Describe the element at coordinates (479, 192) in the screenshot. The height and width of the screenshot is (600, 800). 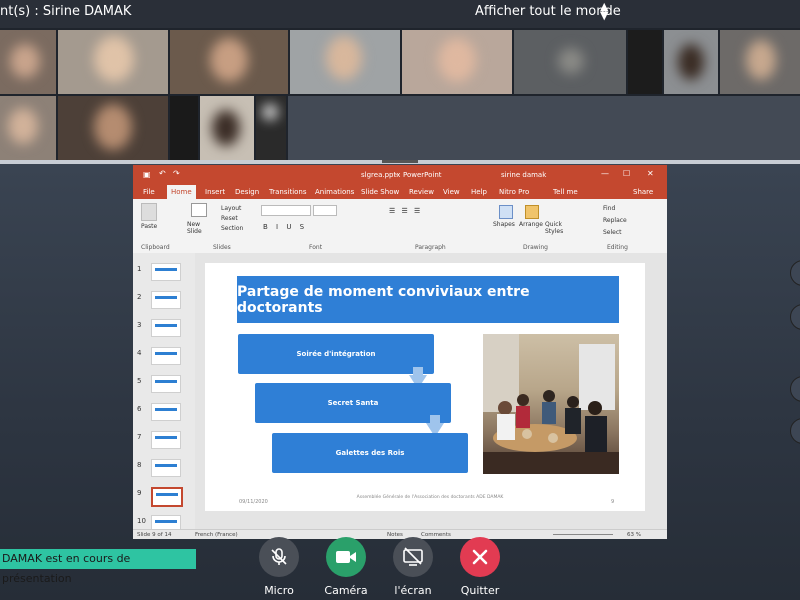
I see `tab-help: Help` at that location.